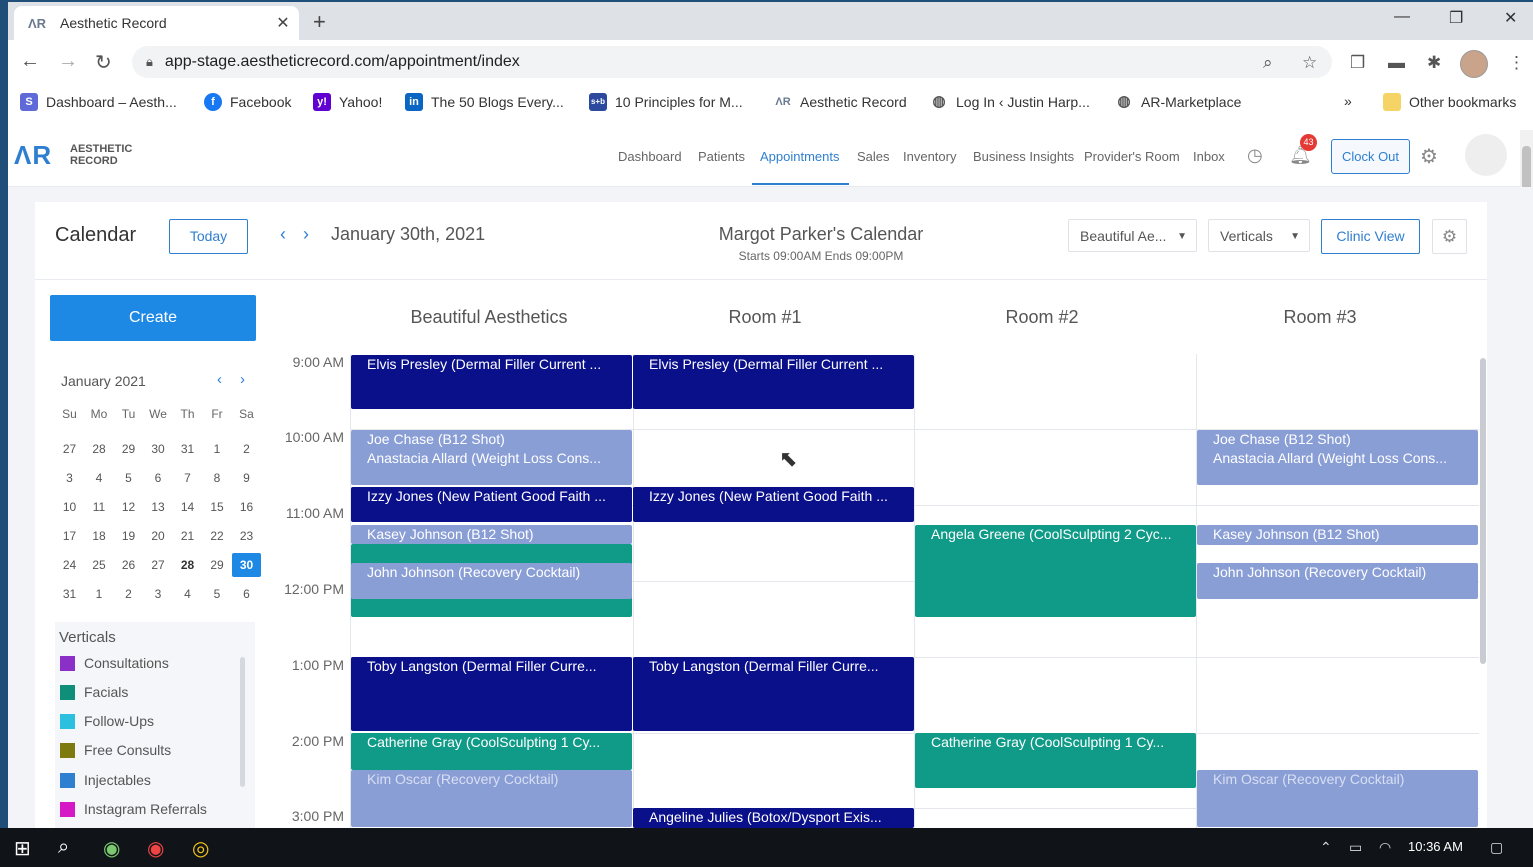 This screenshot has height=867, width=1533. What do you see at coordinates (929, 156) in the screenshot?
I see `nav-inventory: Inventory` at bounding box center [929, 156].